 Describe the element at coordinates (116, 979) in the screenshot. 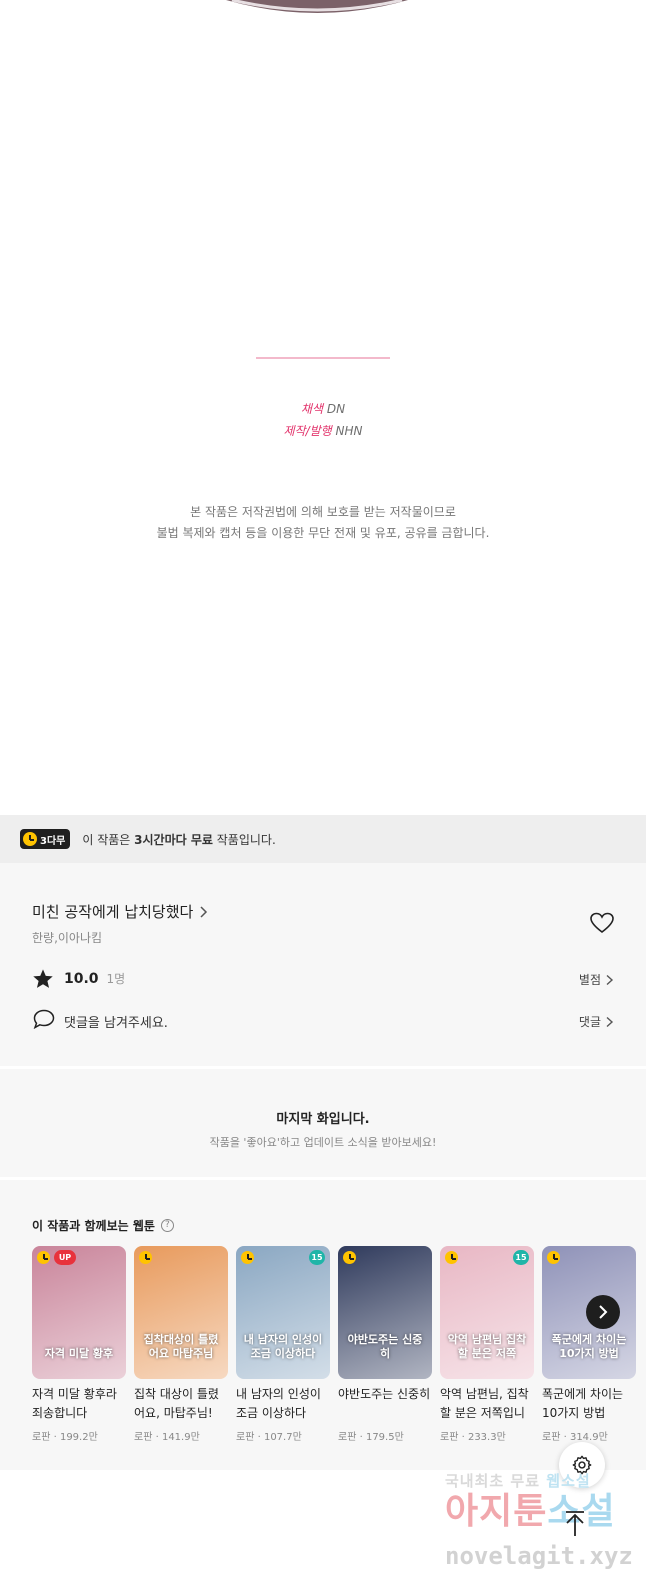

I see `rating-count: 1명` at that location.